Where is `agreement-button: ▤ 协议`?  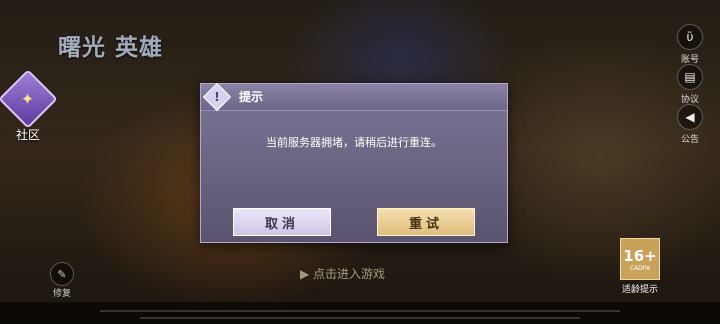 agreement-button: ▤ 协议 is located at coordinates (690, 84).